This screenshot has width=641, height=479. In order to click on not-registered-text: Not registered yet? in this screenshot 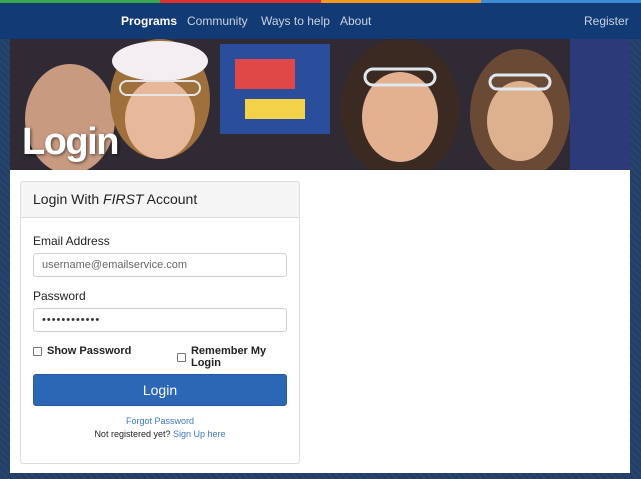, I will do `click(132, 434)`.